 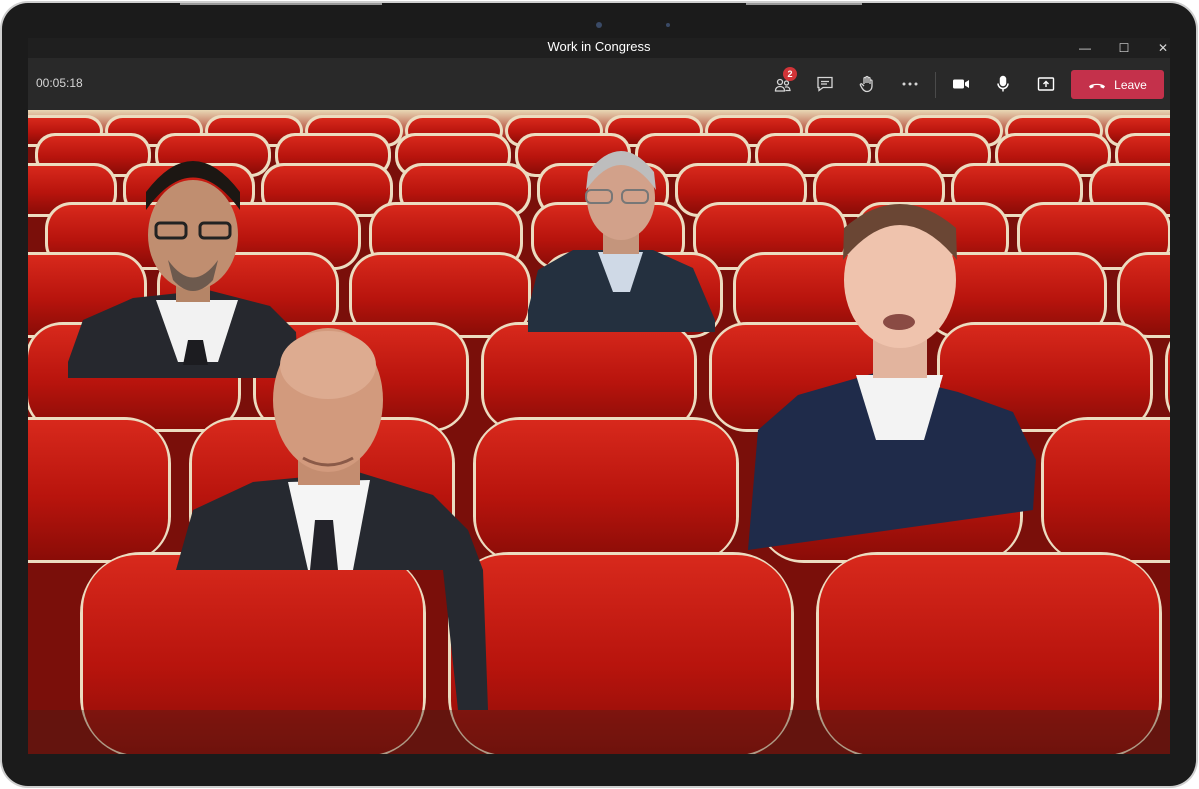 I want to click on window-title: Work in Congress, so click(x=599, y=46).